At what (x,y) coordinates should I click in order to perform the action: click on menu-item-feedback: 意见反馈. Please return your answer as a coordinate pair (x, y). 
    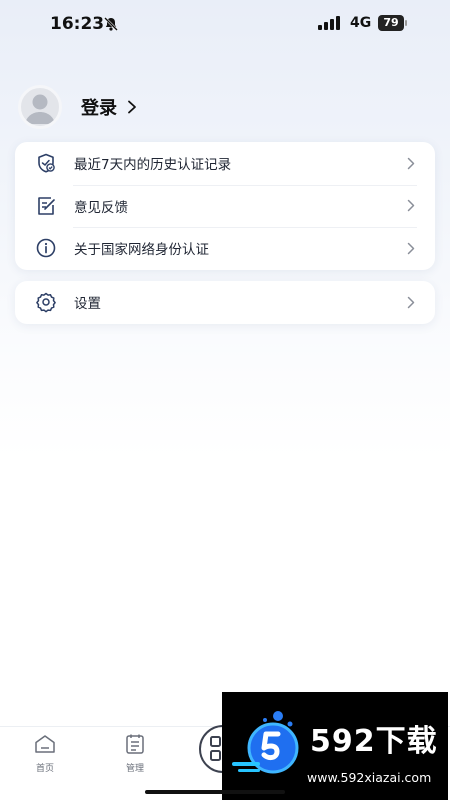
    Looking at the image, I should click on (225, 206).